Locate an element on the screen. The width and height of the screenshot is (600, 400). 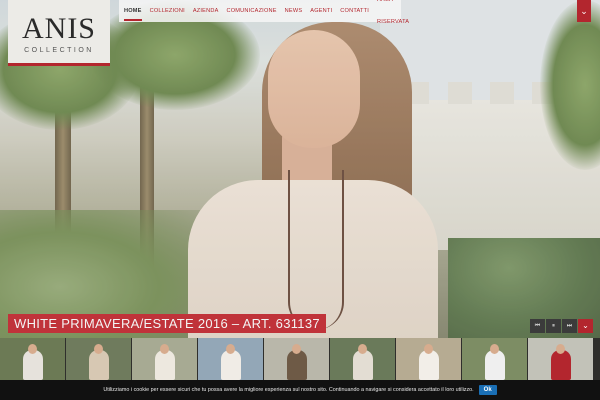
top-toggle-button: ⌄ is located at coordinates (584, 11).